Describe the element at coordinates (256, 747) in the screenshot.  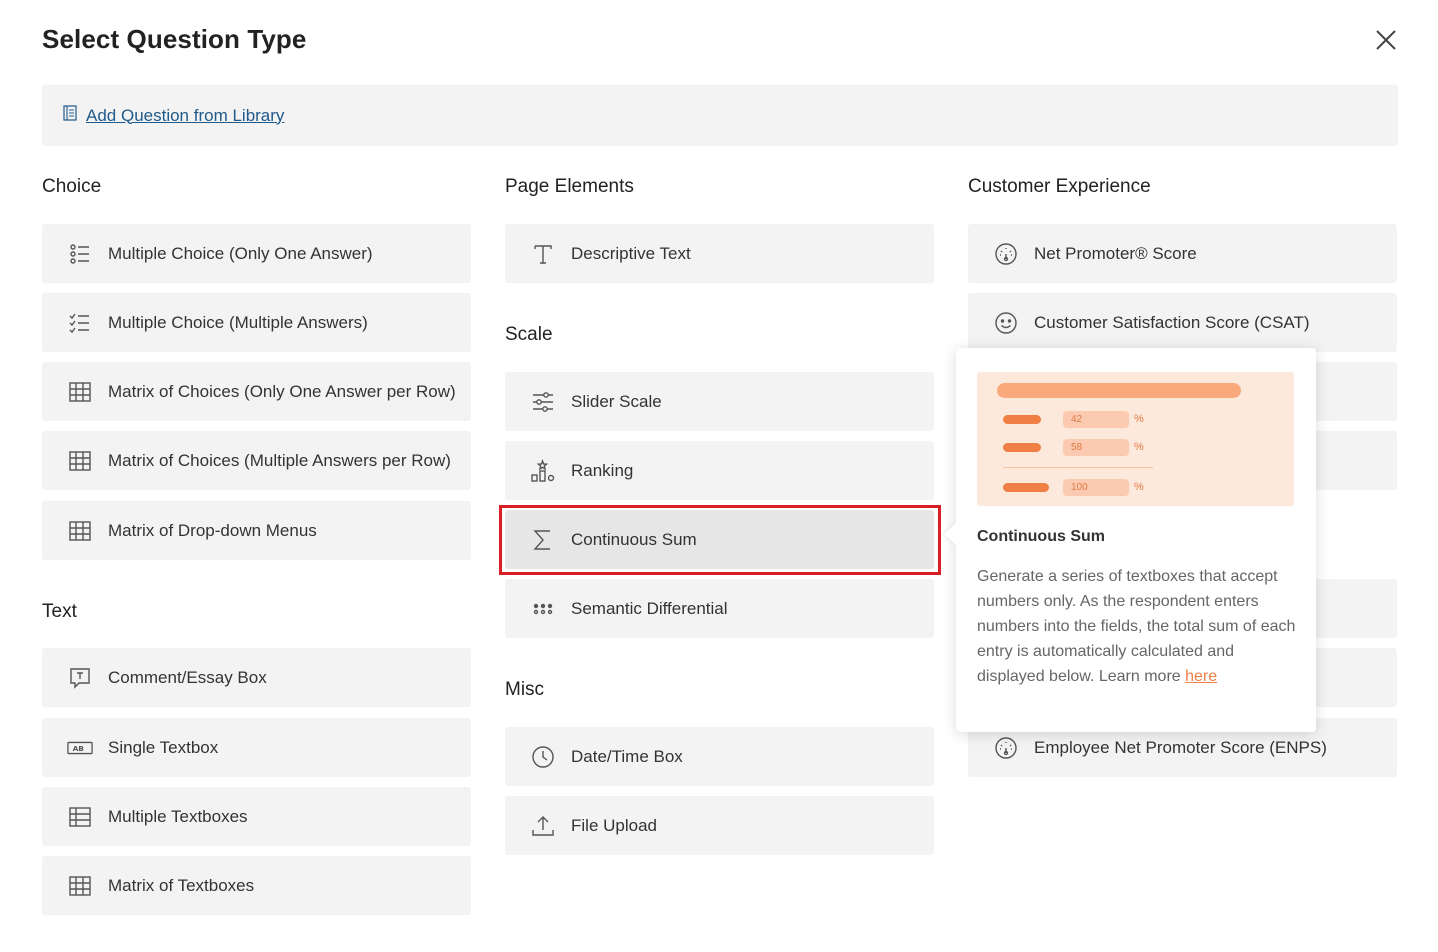
I see `item-single-textbox: AB Single Textbox` at that location.